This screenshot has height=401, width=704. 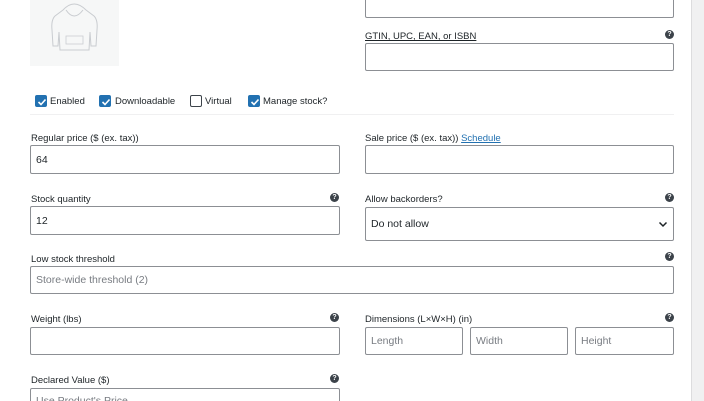 What do you see at coordinates (67, 101) in the screenshot?
I see `enabled-label: Enabled` at bounding box center [67, 101].